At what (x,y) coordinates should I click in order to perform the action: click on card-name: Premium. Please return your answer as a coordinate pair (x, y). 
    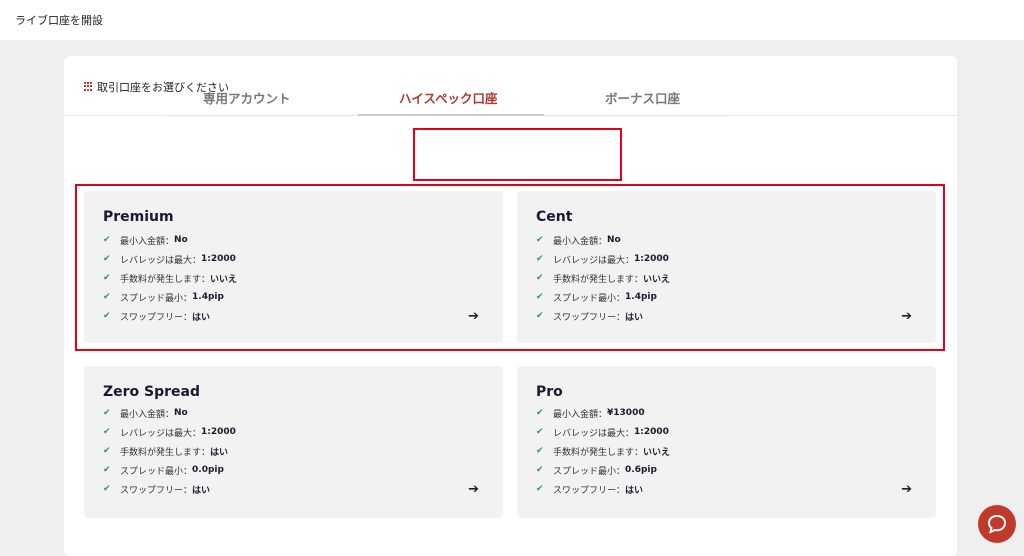
    Looking at the image, I should click on (138, 217).